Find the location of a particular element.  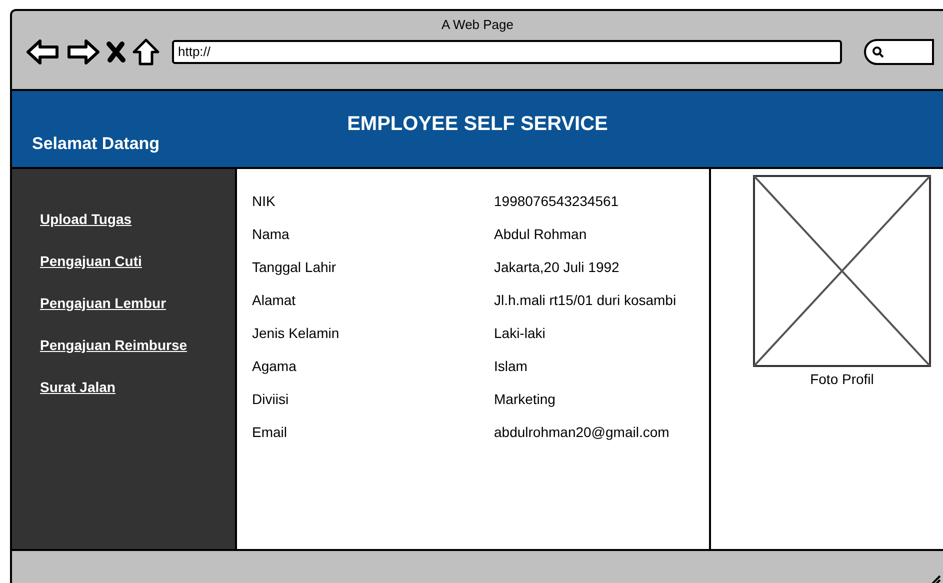

greeting-text: Selamat Datang is located at coordinates (96, 144).